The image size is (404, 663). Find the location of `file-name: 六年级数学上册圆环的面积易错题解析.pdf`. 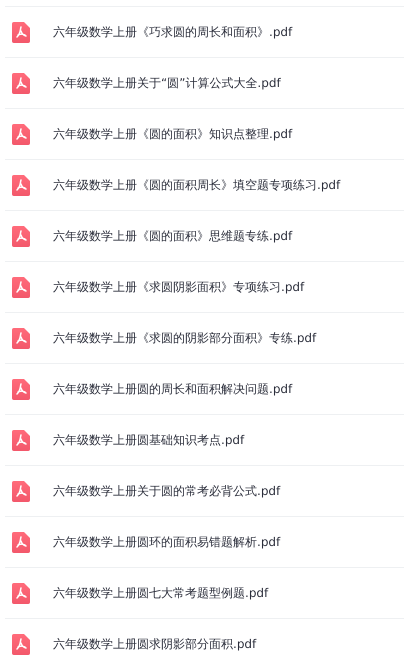

file-name: 六年级数学上册圆环的面积易错题解析.pdf is located at coordinates (166, 542).